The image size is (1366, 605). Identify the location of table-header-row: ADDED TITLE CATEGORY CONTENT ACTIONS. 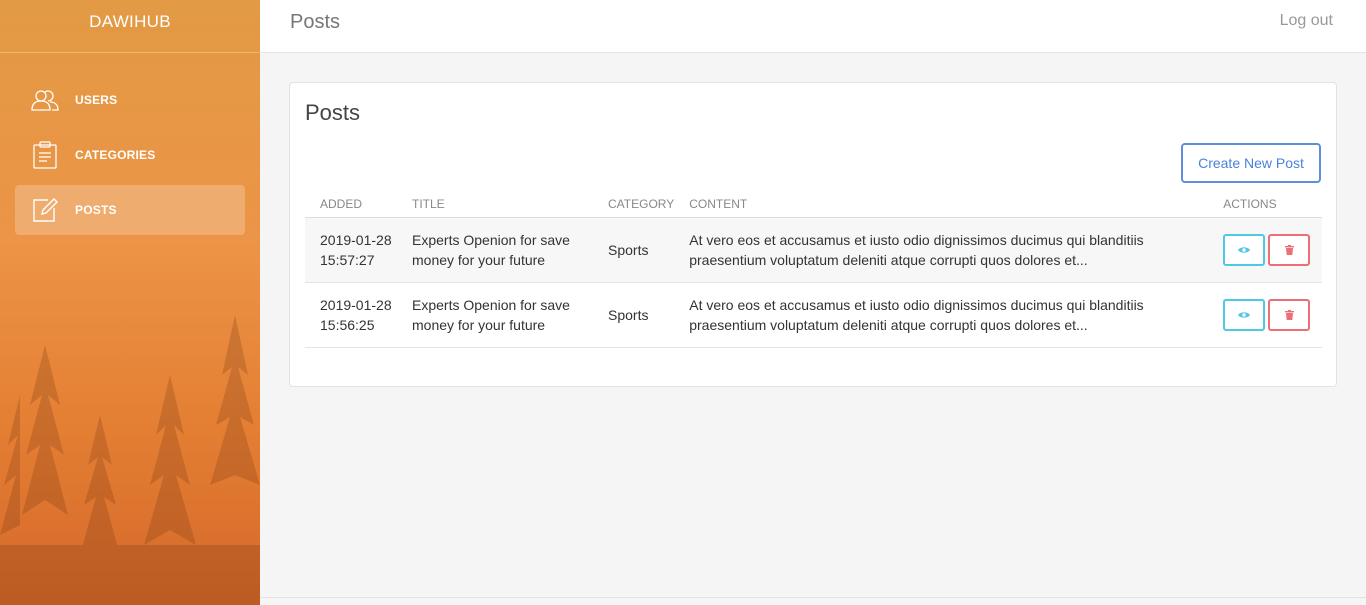
(813, 204).